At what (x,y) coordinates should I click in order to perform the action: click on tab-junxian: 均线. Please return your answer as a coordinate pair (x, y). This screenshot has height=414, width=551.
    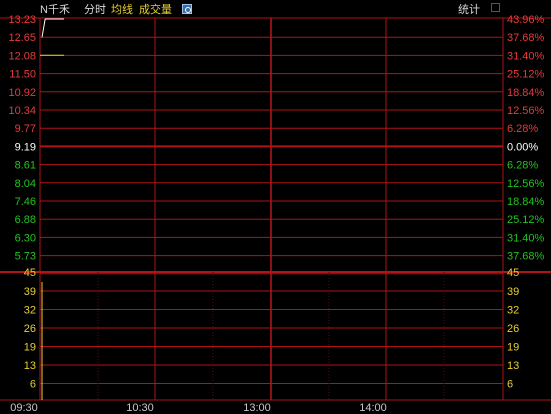
    Looking at the image, I should click on (122, 9).